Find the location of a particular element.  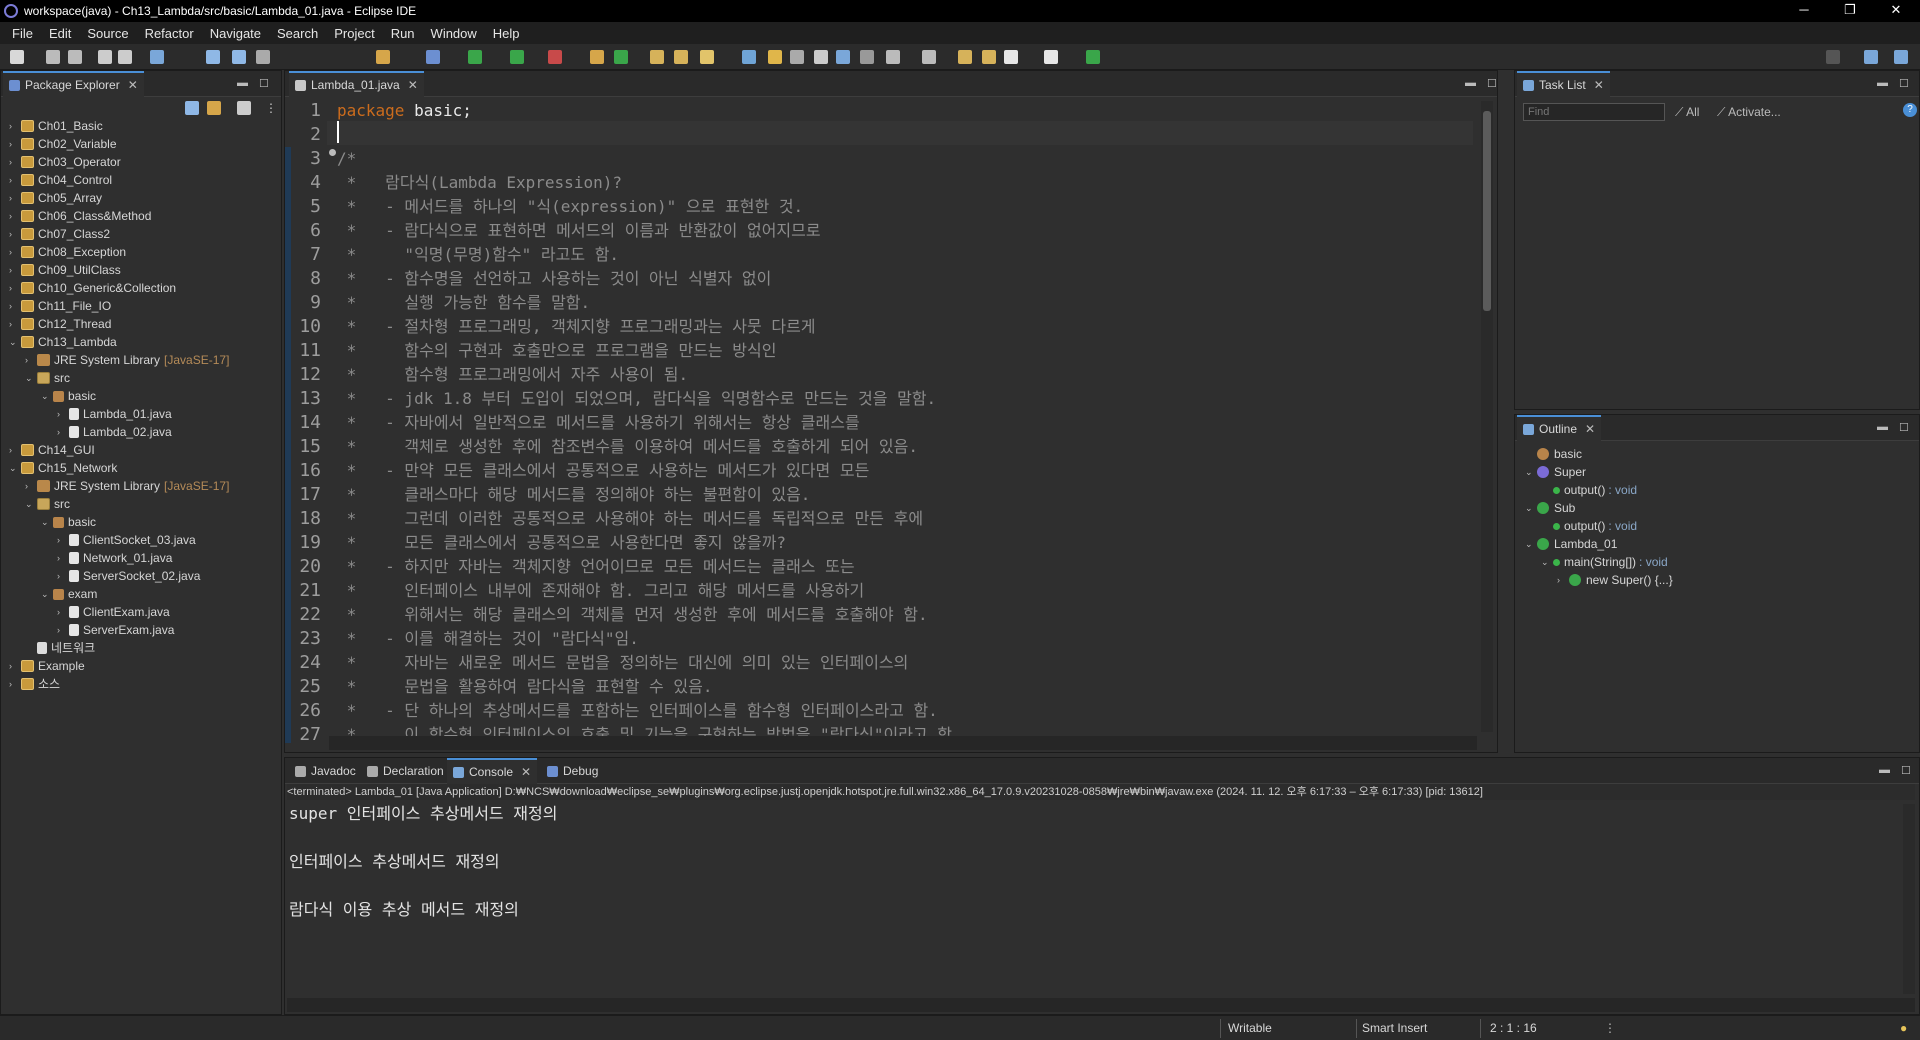

open-perspective-icon is located at coordinates (1871, 57).